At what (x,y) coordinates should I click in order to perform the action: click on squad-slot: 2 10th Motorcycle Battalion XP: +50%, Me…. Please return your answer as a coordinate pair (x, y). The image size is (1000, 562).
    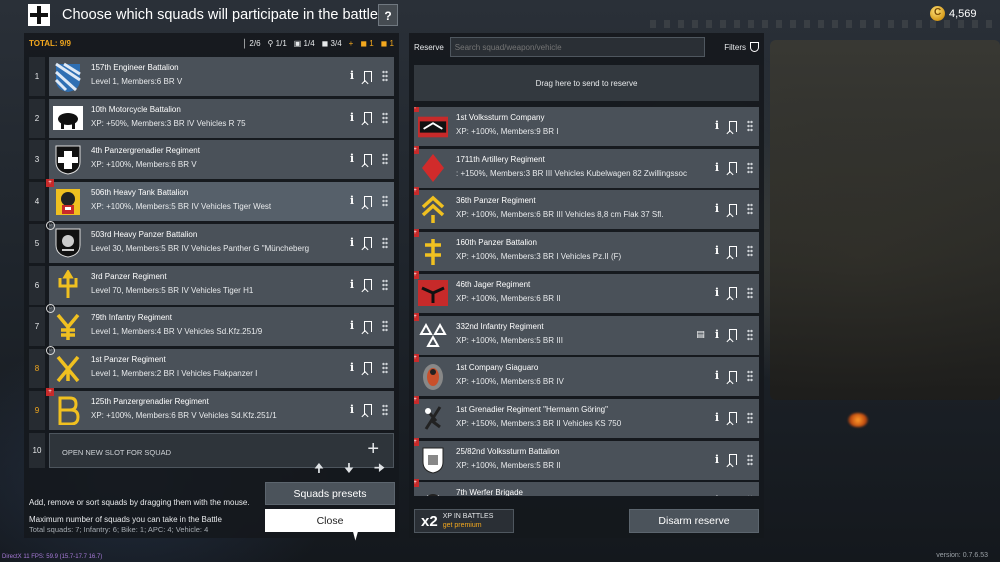
    Looking at the image, I should click on (211, 118).